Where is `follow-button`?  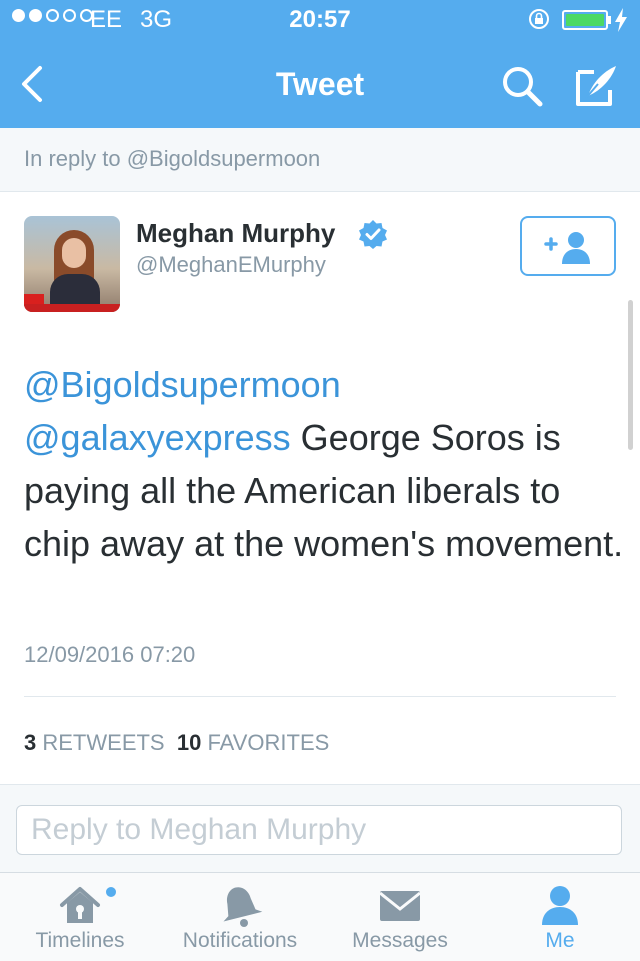 follow-button is located at coordinates (568, 246).